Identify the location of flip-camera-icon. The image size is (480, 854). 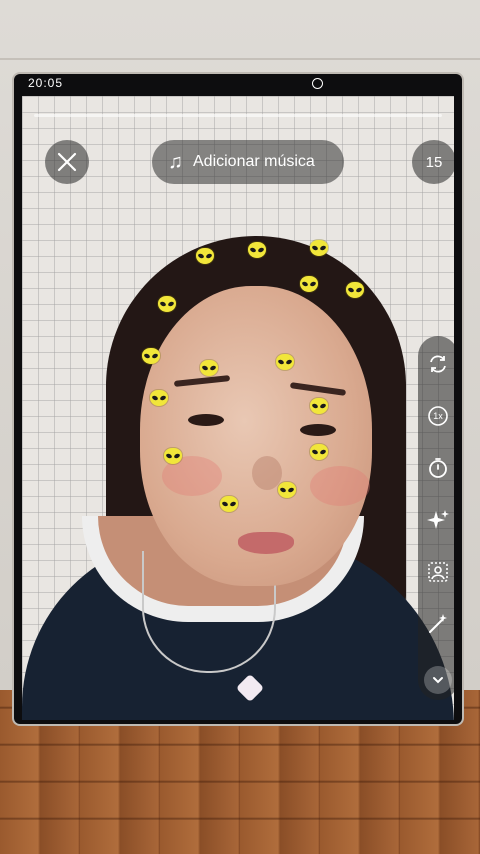
(438, 364).